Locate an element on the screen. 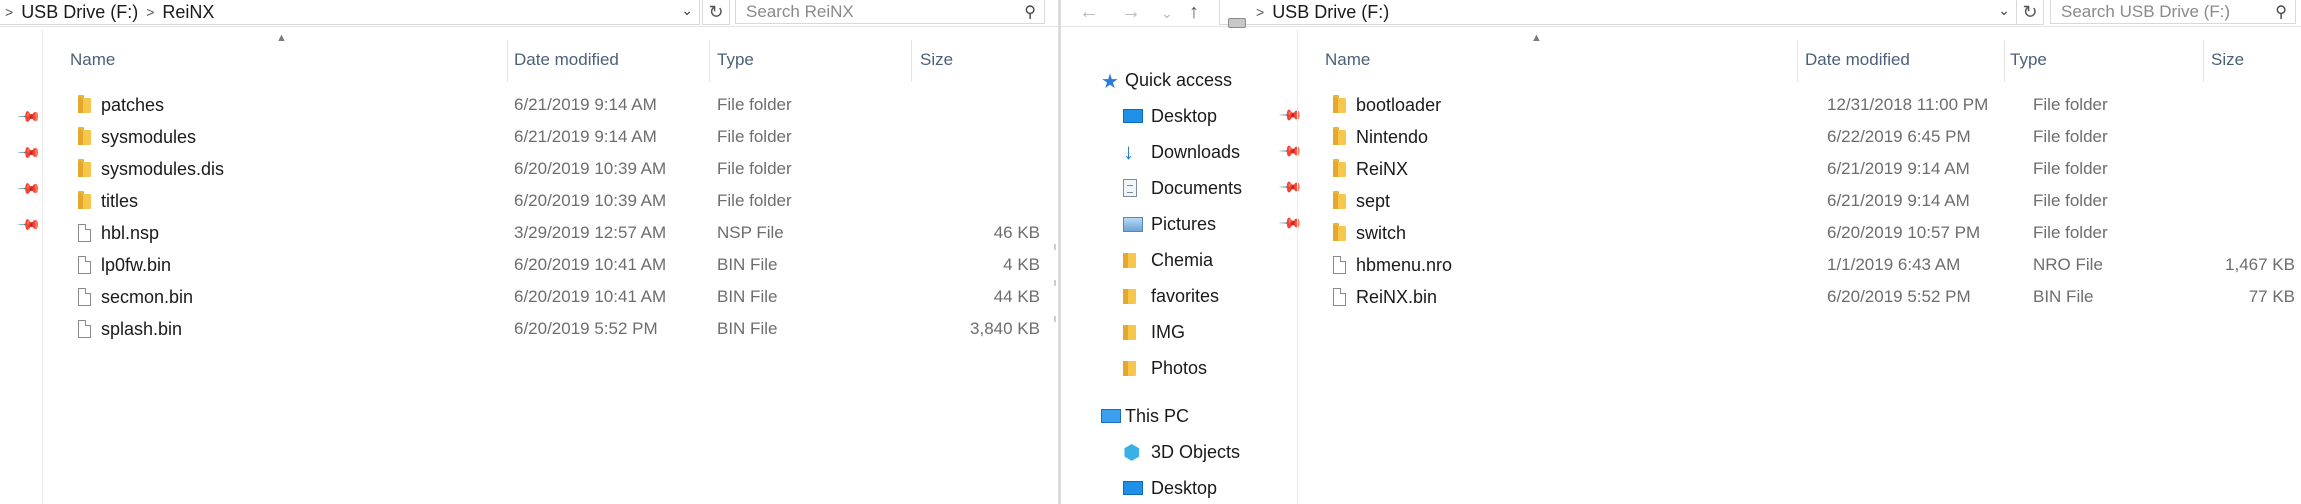  file-date-modified: 1/1/2019 6:43 AM is located at coordinates (1894, 264).